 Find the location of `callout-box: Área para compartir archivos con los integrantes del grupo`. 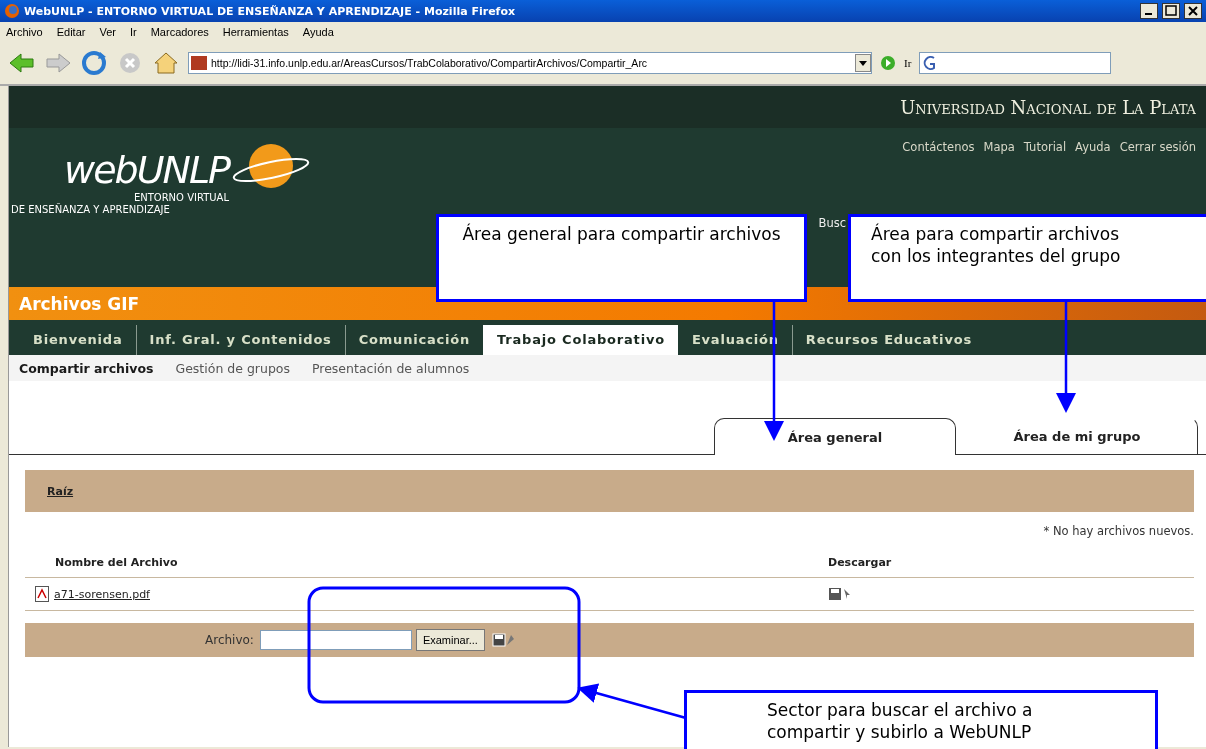

callout-box: Área para compartir archivos con los integrantes del grupo is located at coordinates (1027, 258).